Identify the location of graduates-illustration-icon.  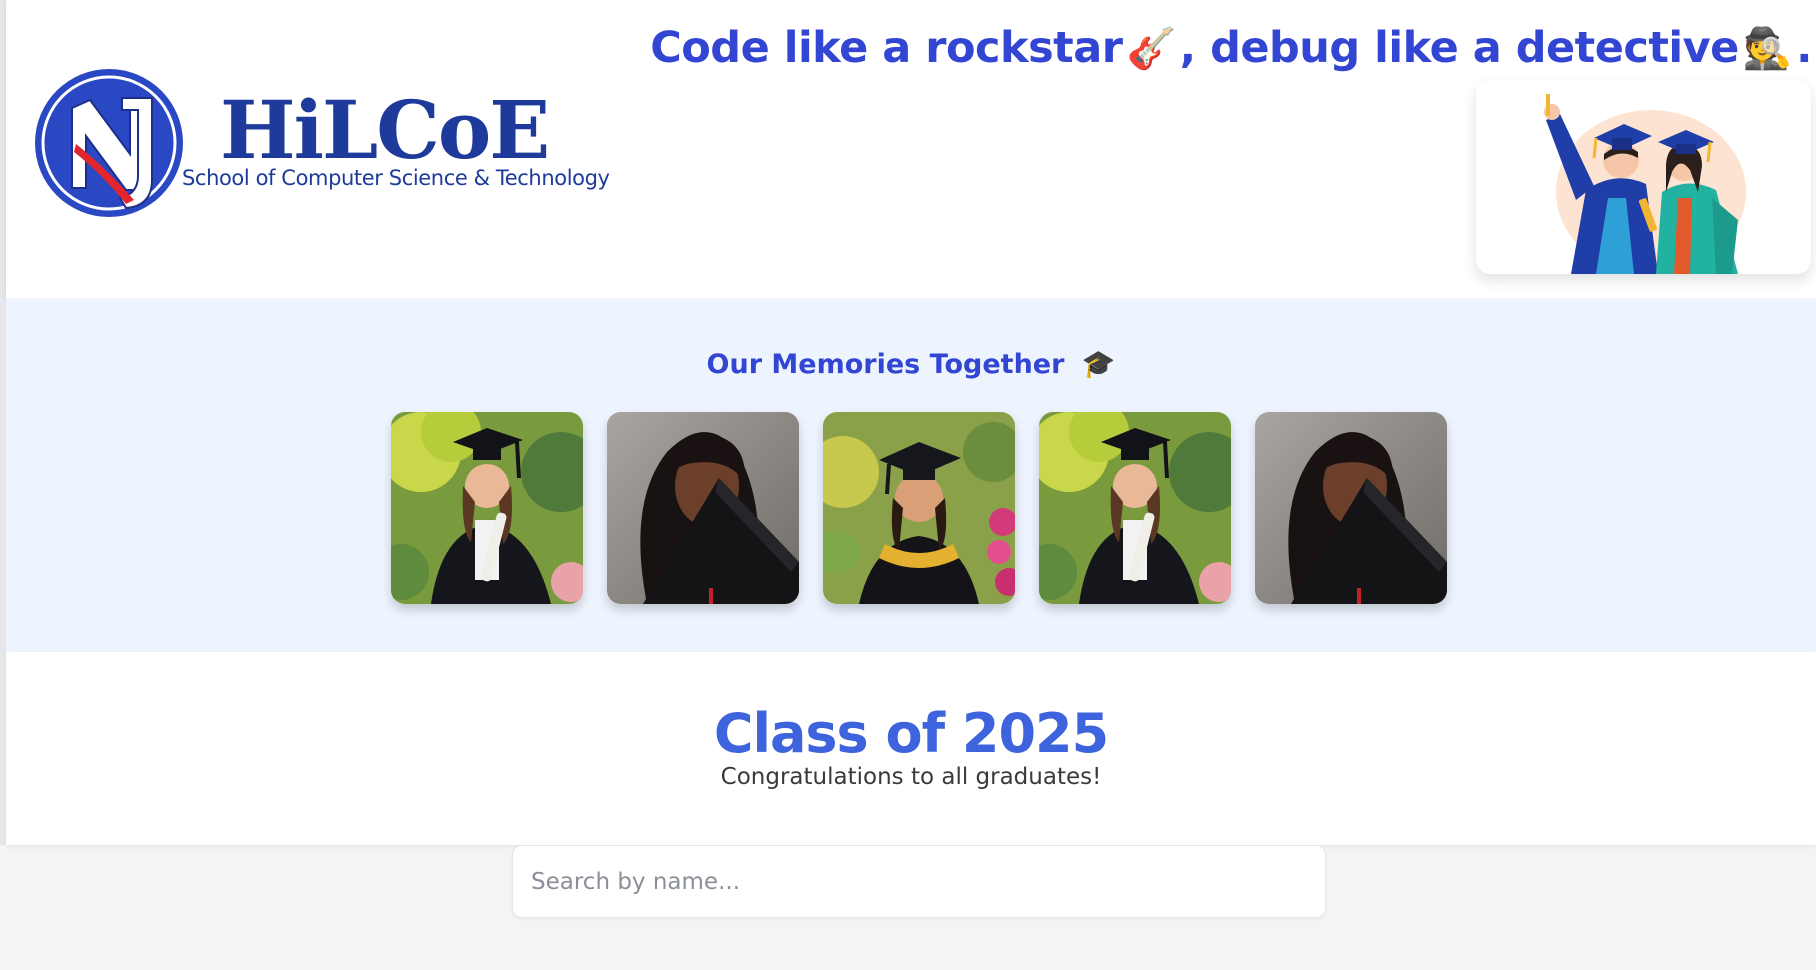
(1645, 184).